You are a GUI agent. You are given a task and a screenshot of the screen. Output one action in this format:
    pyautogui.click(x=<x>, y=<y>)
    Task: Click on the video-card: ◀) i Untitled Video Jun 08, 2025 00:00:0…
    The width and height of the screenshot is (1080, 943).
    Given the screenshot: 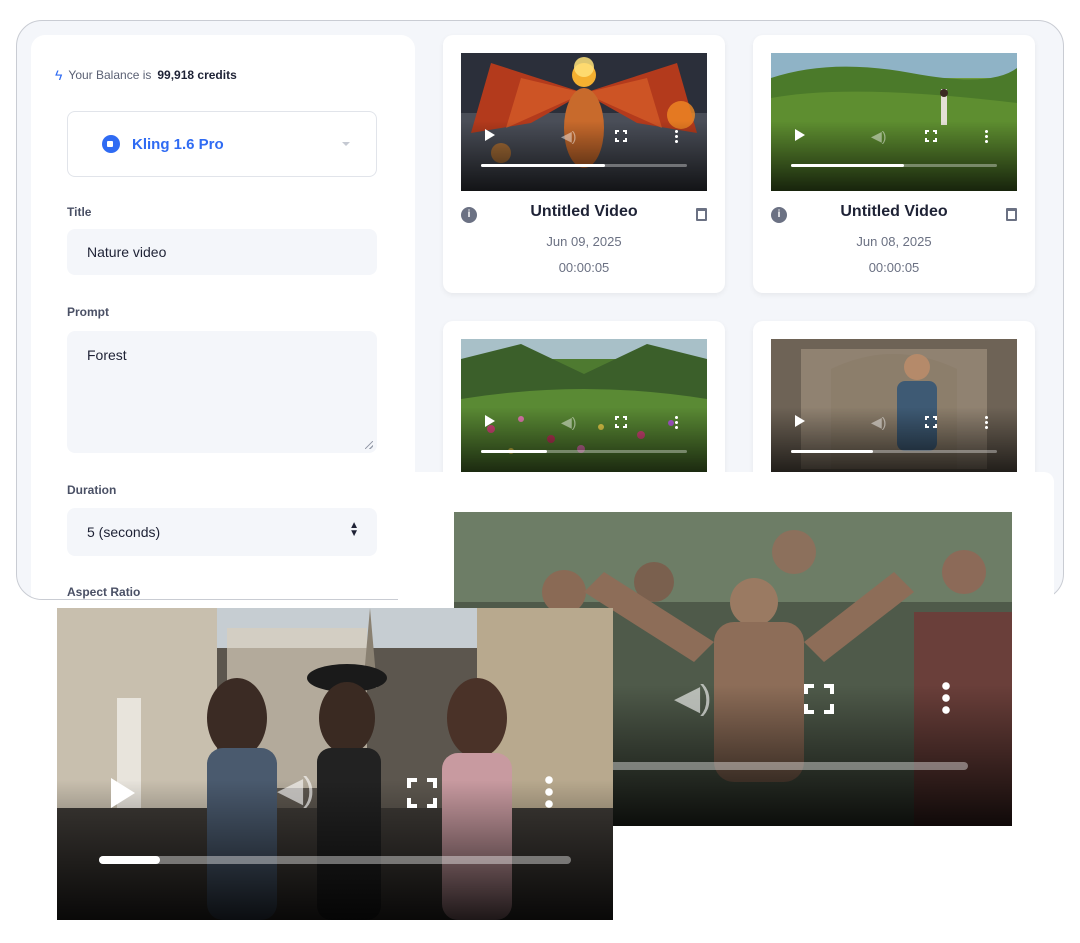 What is the action you would take?
    pyautogui.click(x=894, y=164)
    